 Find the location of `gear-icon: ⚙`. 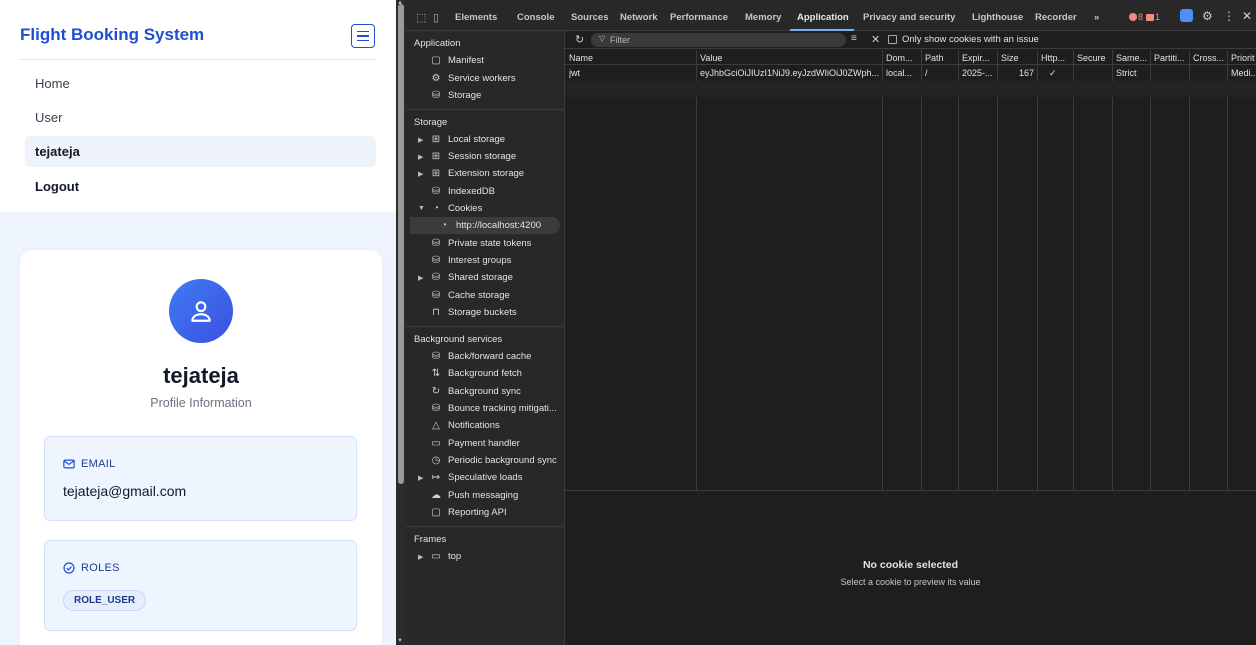

gear-icon: ⚙ is located at coordinates (1207, 16).